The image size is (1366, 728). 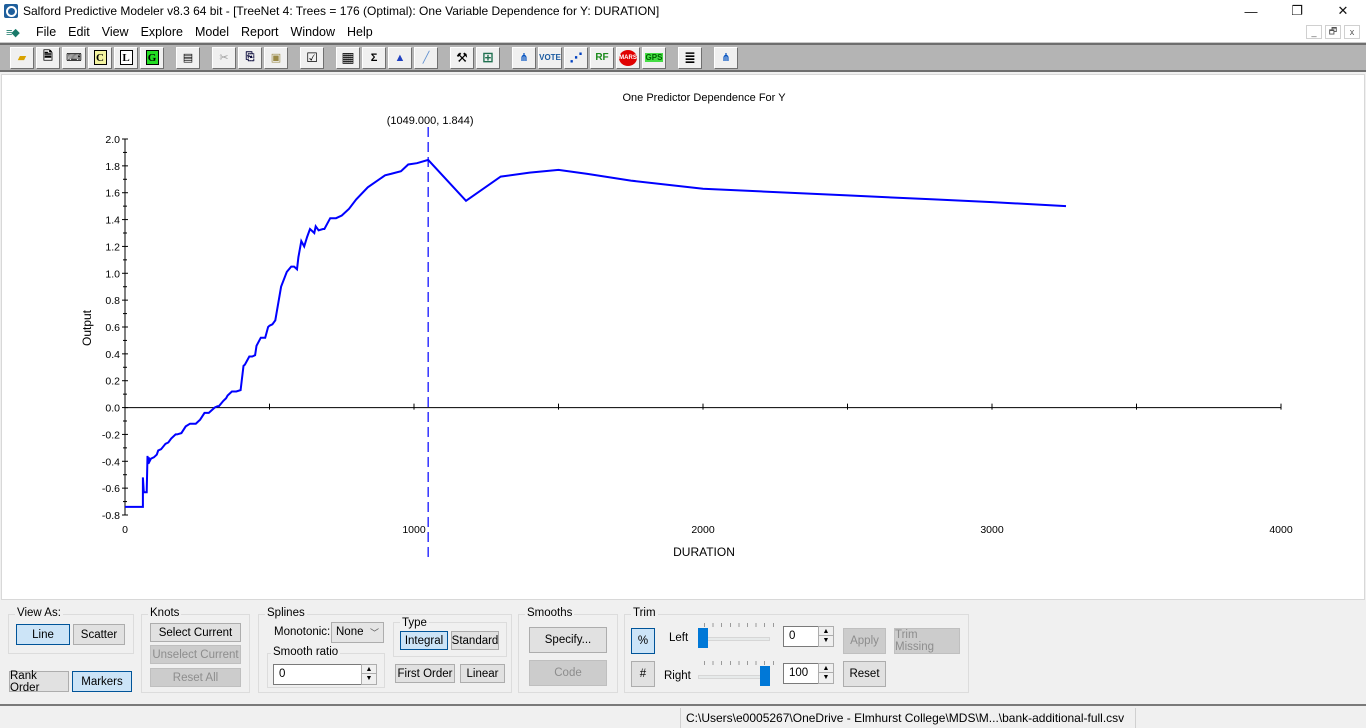 I want to click on menu-window: Window, so click(x=313, y=32).